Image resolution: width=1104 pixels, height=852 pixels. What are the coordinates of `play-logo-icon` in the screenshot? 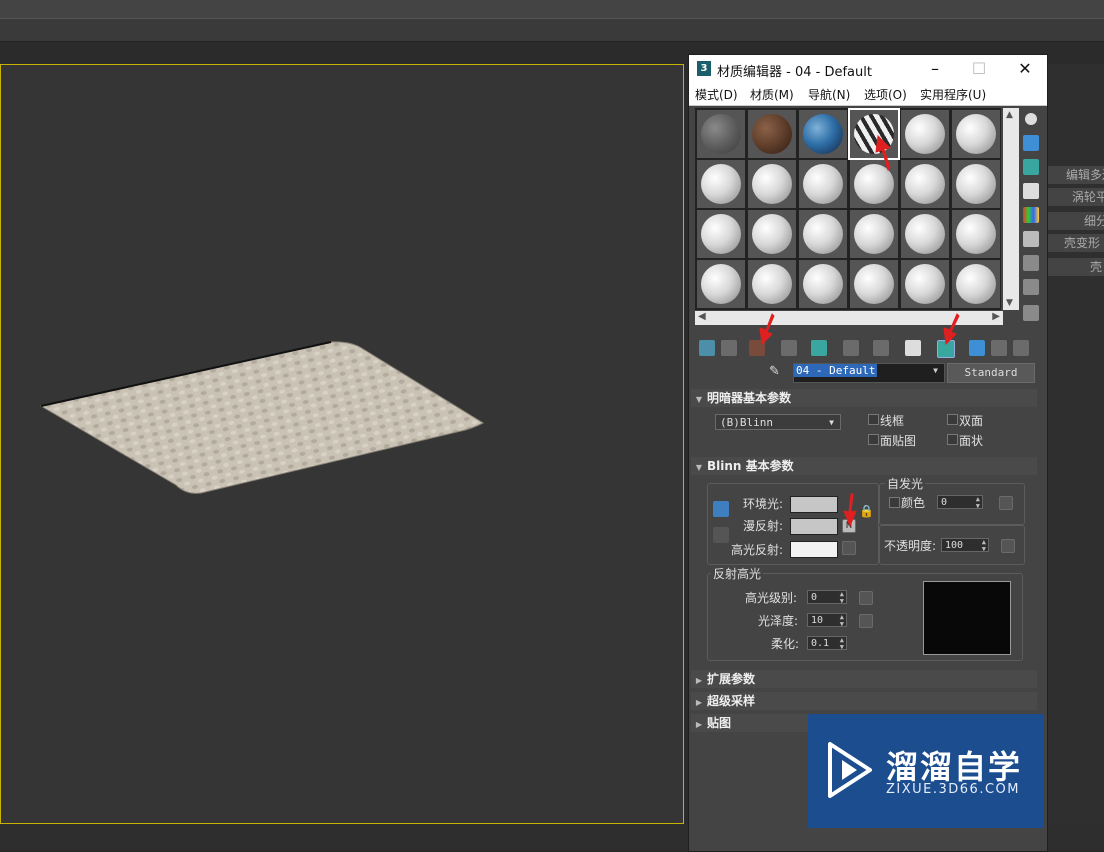 It's located at (850, 770).